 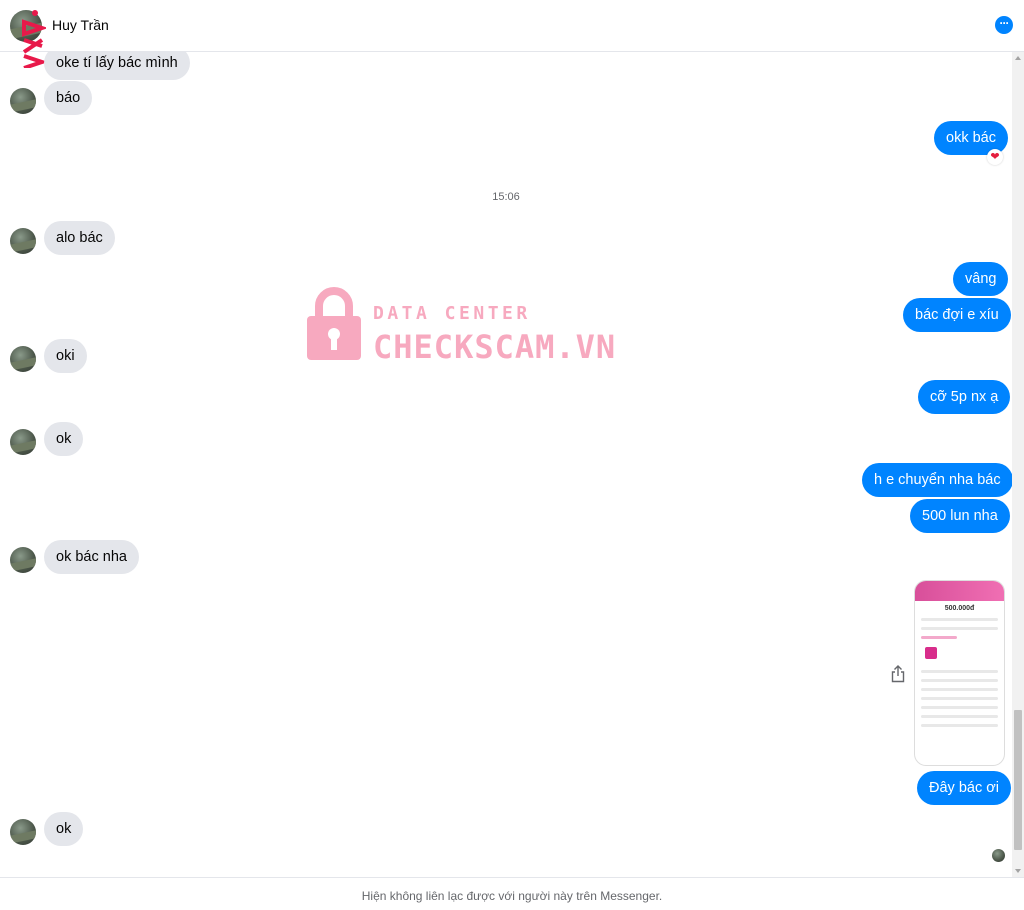 What do you see at coordinates (1018, 871) in the screenshot?
I see `scroll-down-arrow-icon` at bounding box center [1018, 871].